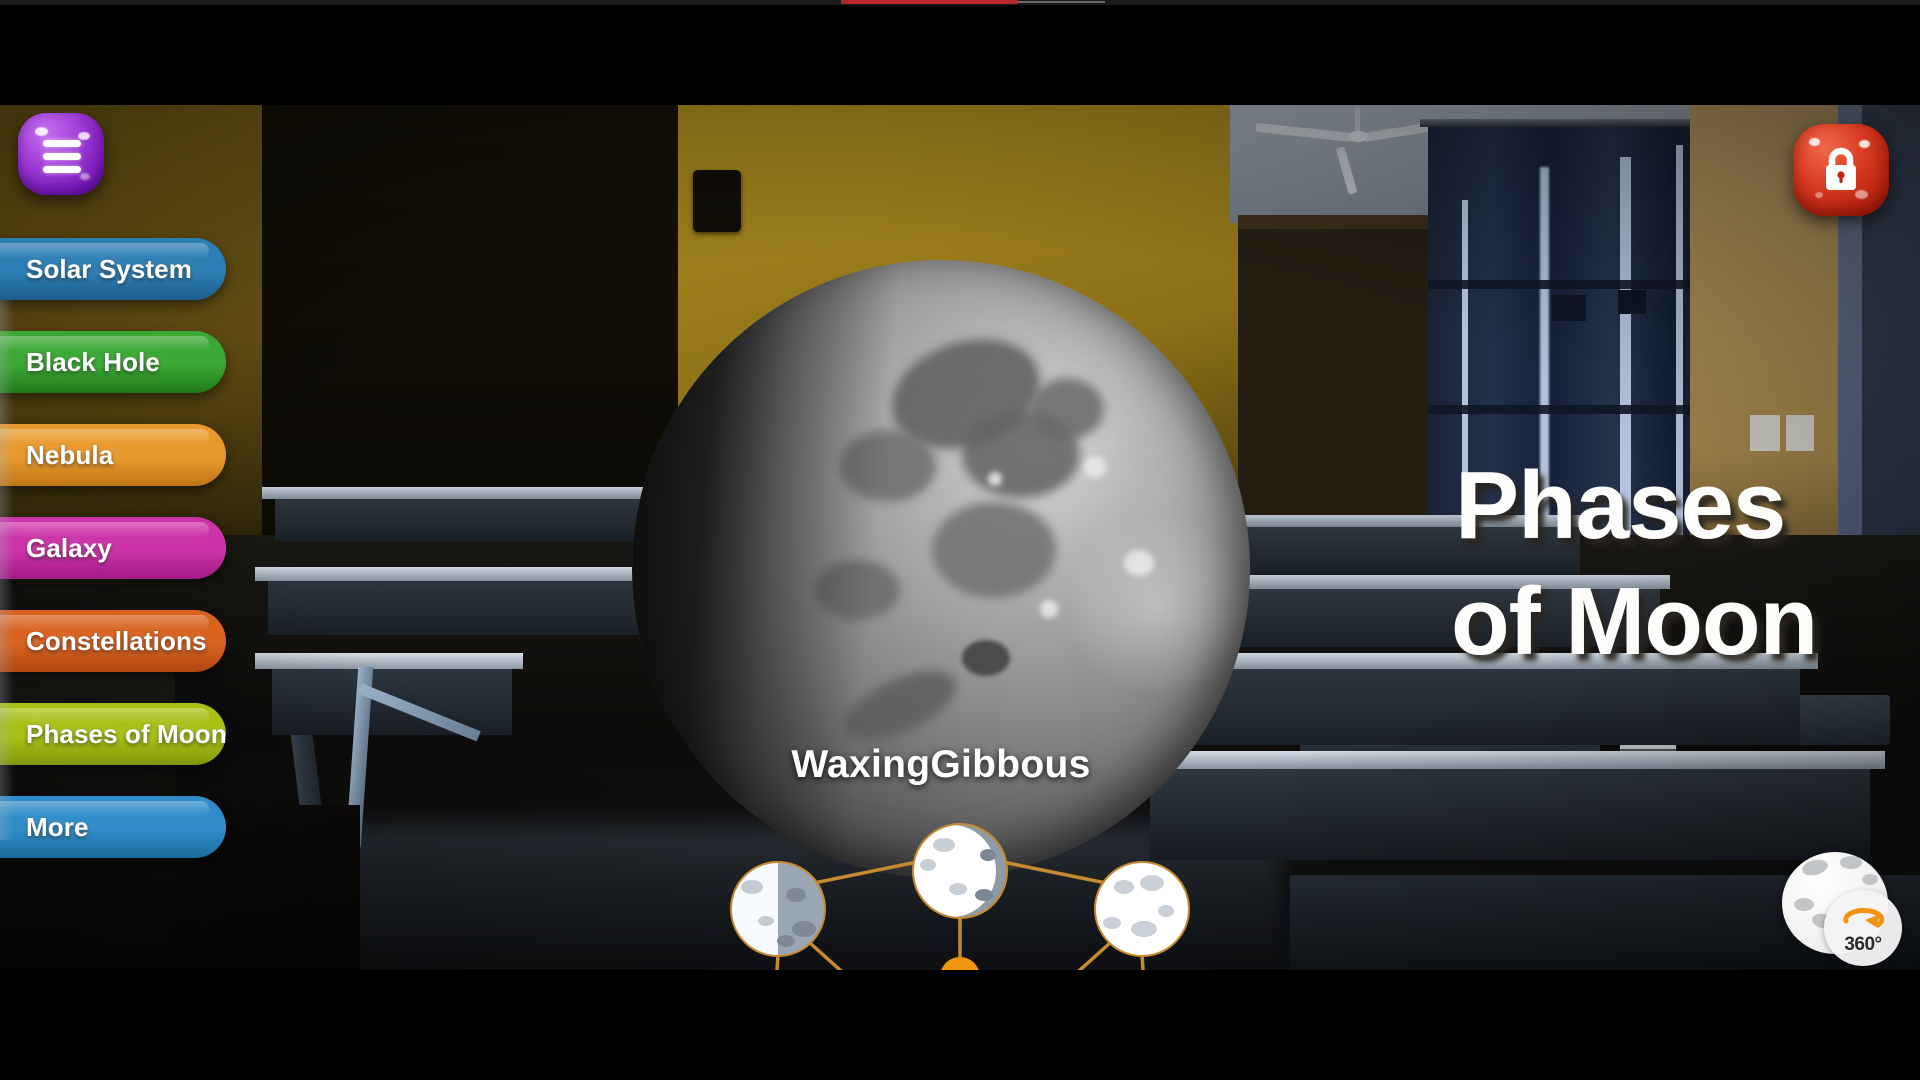 This screenshot has width=1920, height=1080. Describe the element at coordinates (1634, 563) in the screenshot. I see `page-title: Phases of Moon` at that location.